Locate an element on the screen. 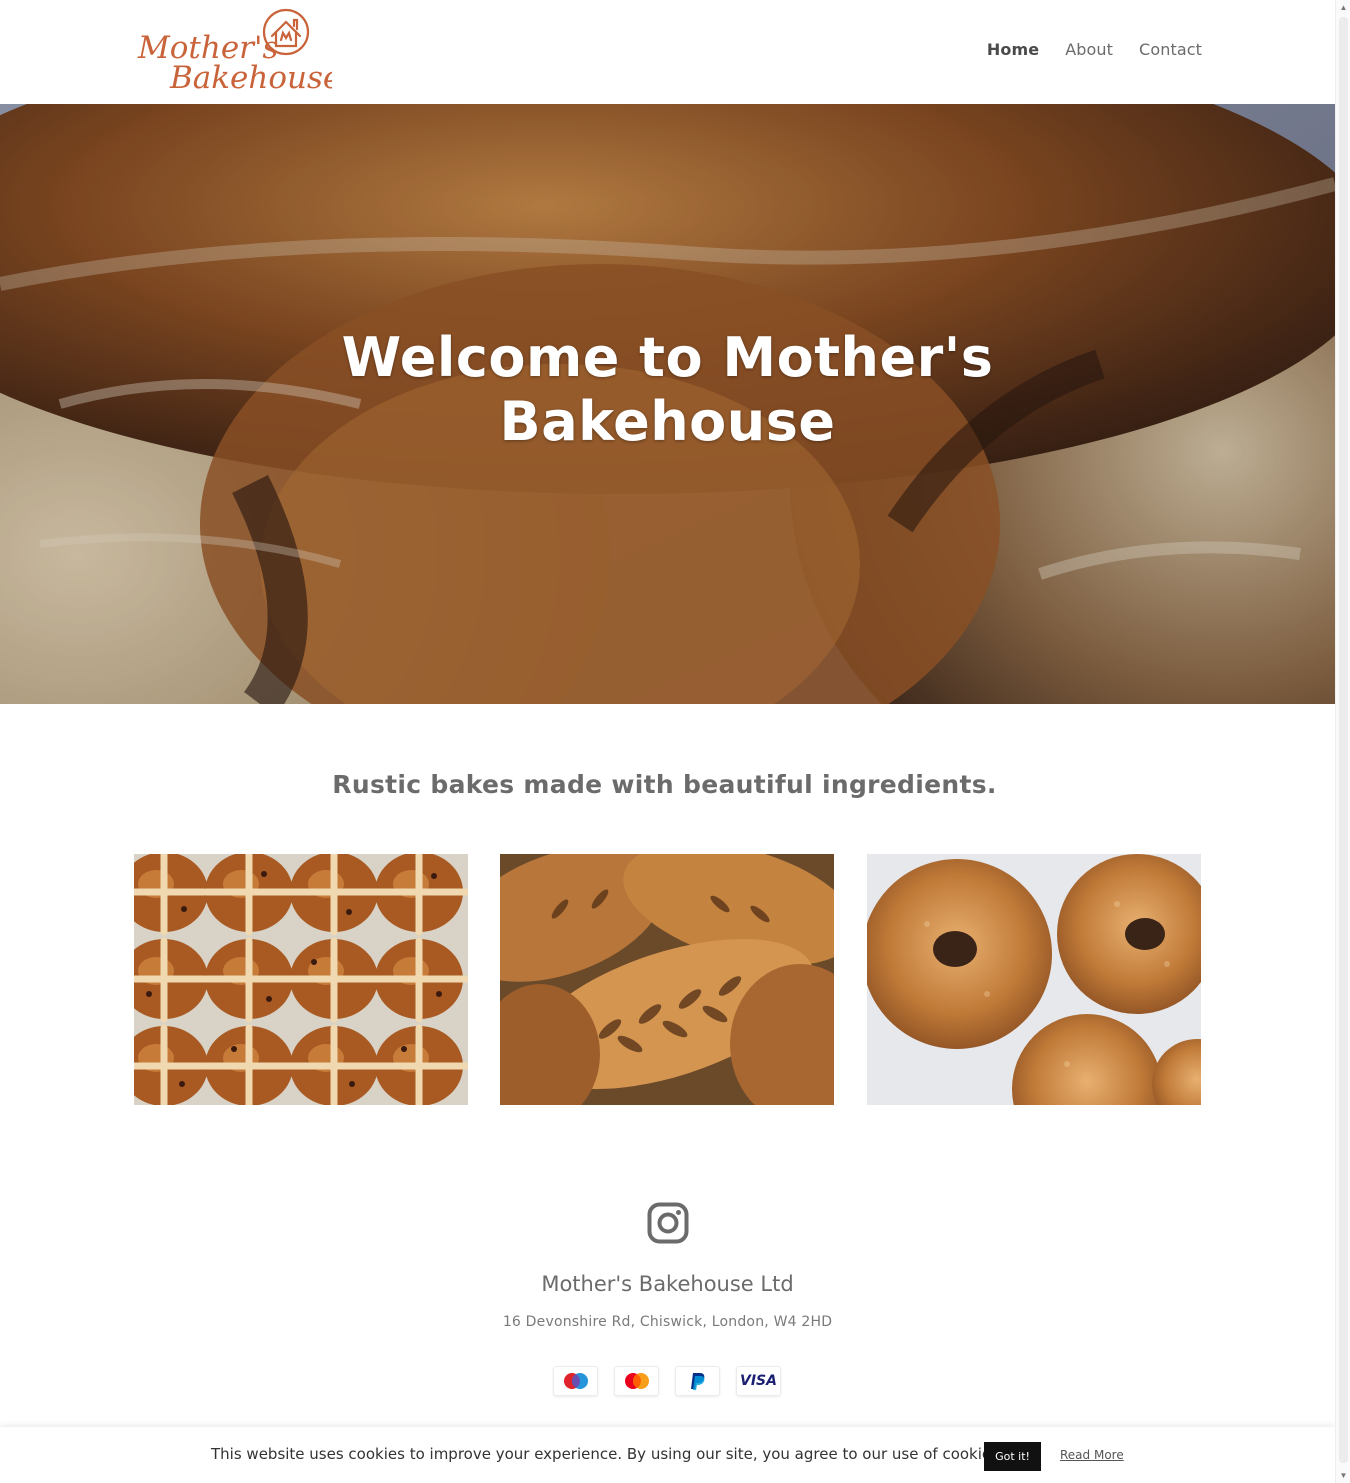  scroll-down-arrow-icon: ▼ is located at coordinates (1343, 1475).